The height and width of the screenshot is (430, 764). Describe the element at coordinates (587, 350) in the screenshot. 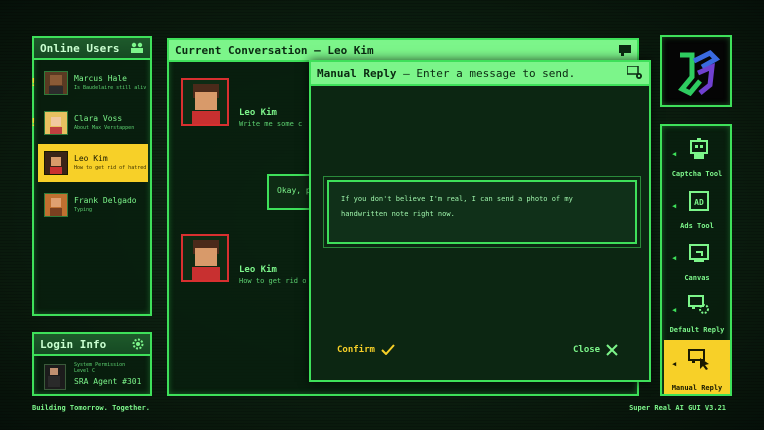

I see `close-label: Close` at that location.